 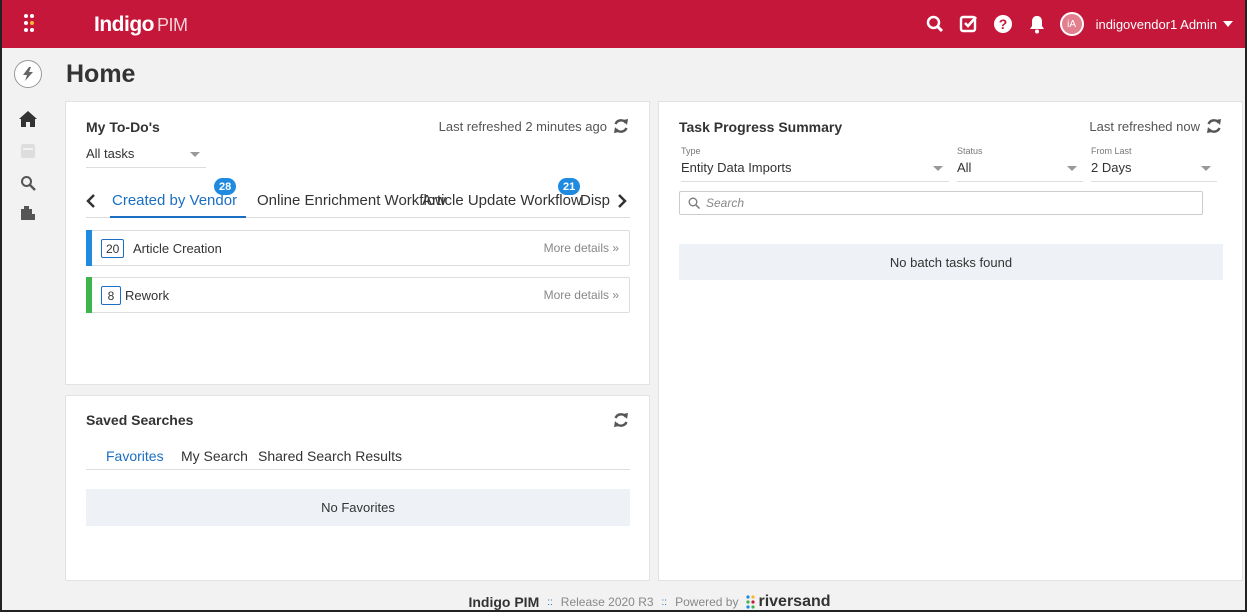 I want to click on from-last-select: 2 Days, so click(x=1154, y=171).